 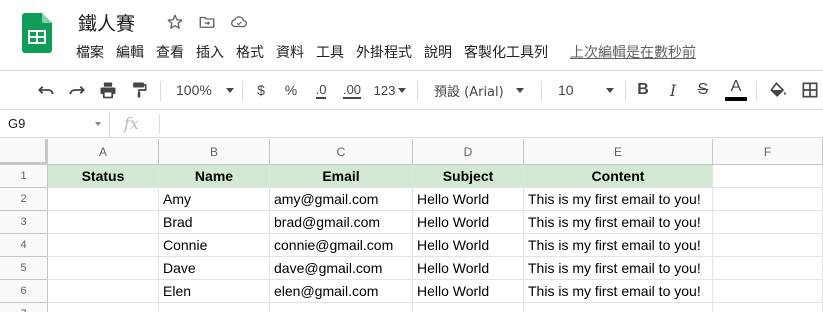 What do you see at coordinates (170, 52) in the screenshot?
I see `menu-view: 查看` at bounding box center [170, 52].